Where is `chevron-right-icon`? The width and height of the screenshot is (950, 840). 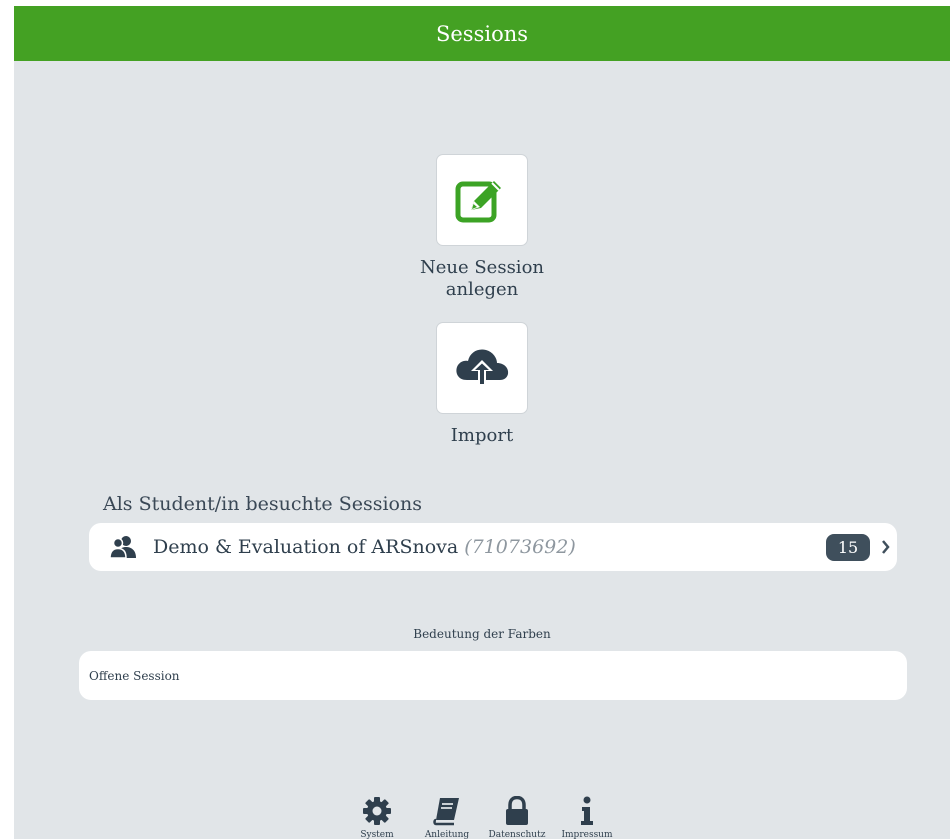 chevron-right-icon is located at coordinates (886, 547).